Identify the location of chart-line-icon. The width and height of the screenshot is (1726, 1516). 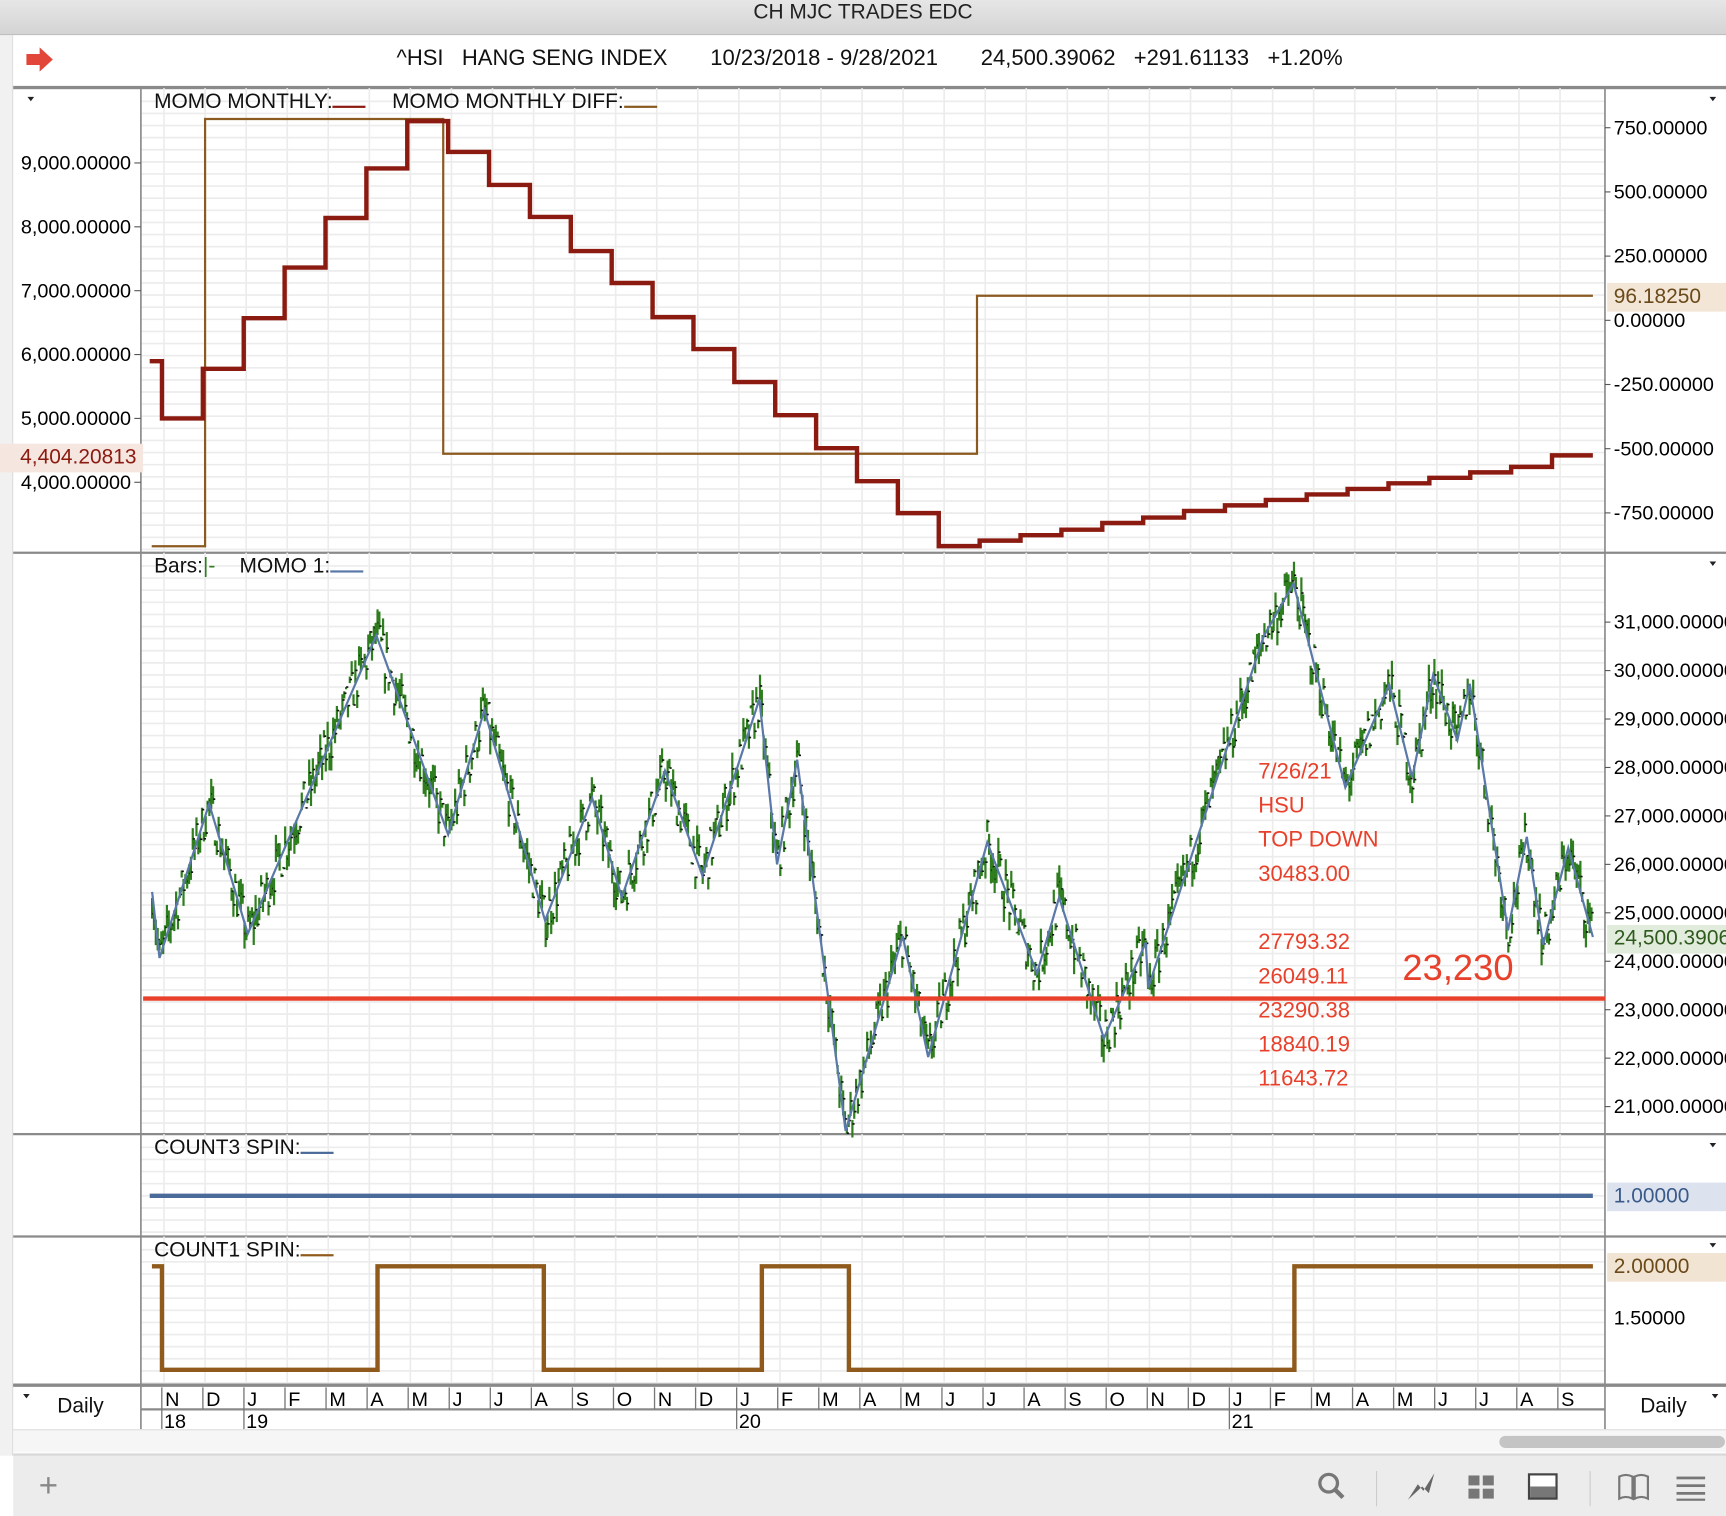
(1422, 1486).